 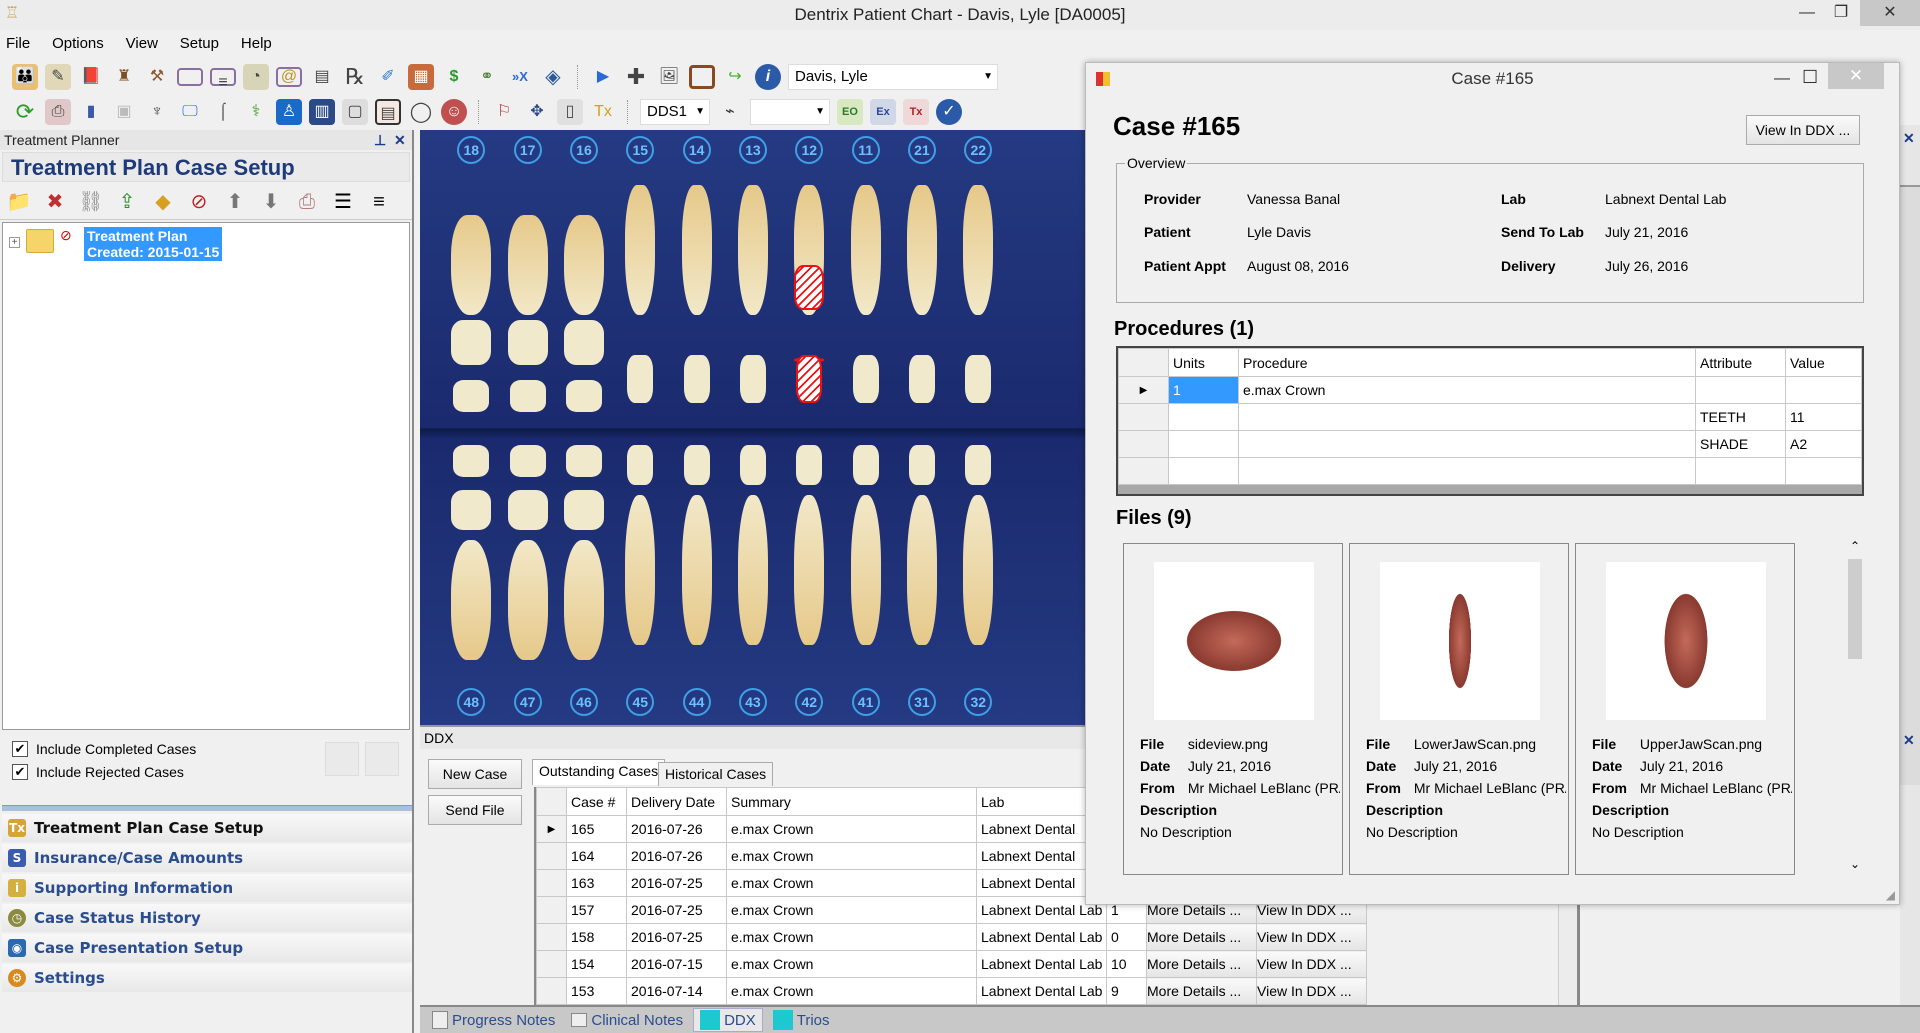 I want to click on scanner-icon: ⌁, so click(x=730, y=112).